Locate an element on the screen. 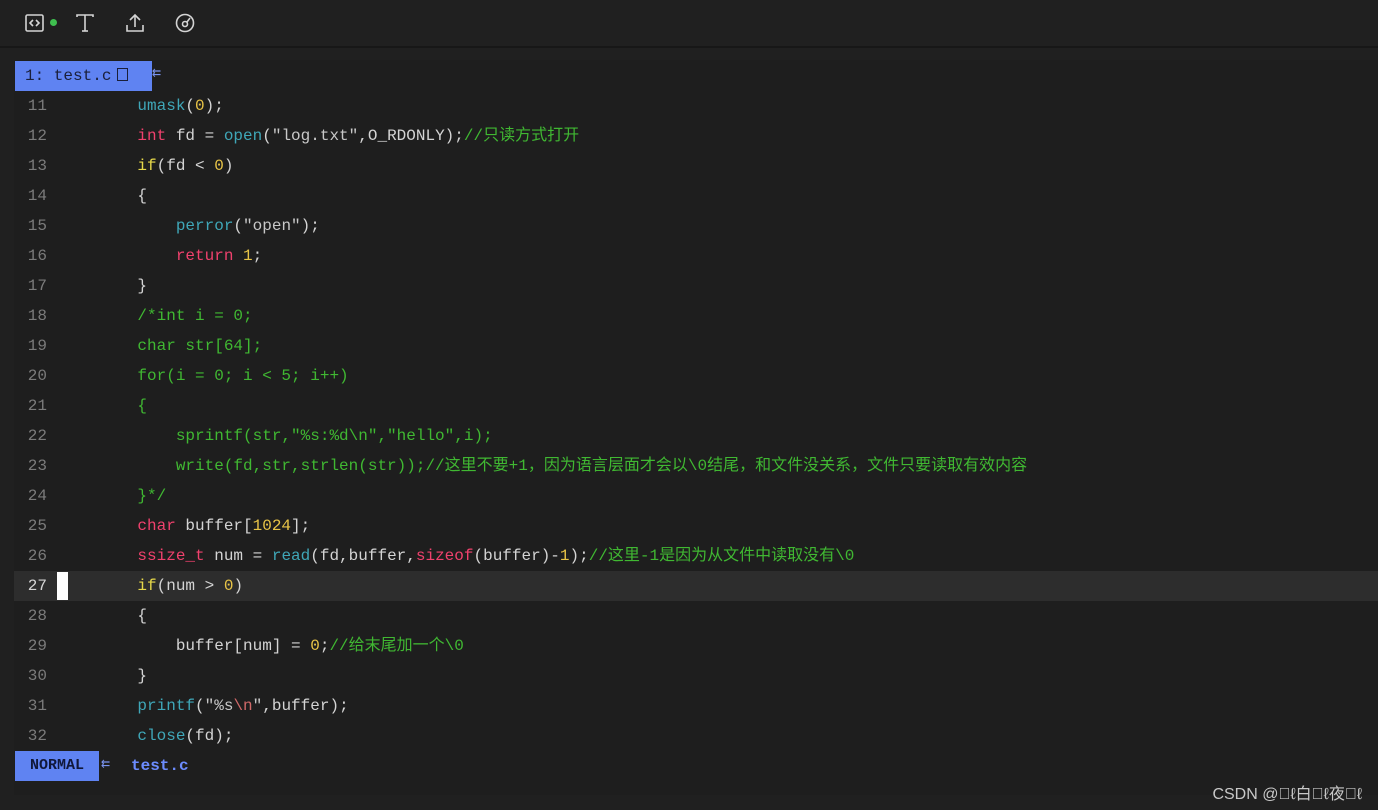  upload-icon is located at coordinates (135, 23).